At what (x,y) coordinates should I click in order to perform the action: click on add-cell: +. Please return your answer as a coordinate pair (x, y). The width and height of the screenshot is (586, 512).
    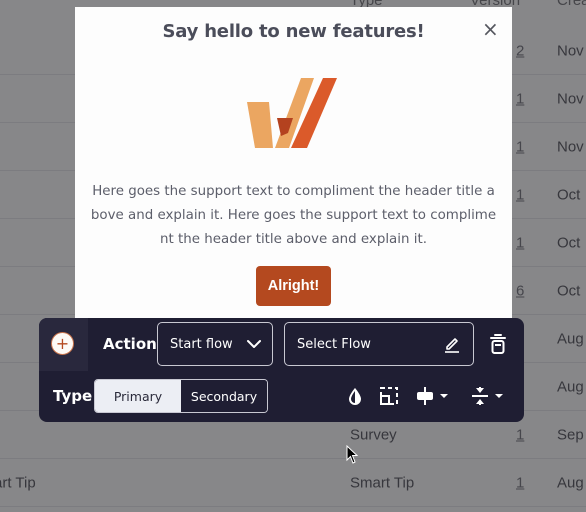
    Looking at the image, I should click on (63, 344).